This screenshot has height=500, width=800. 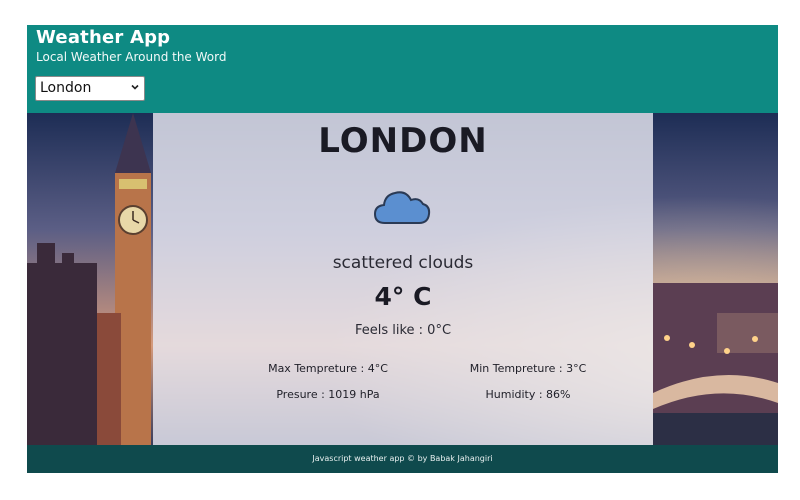 What do you see at coordinates (66, 88) in the screenshot?
I see `city-select-value: London` at bounding box center [66, 88].